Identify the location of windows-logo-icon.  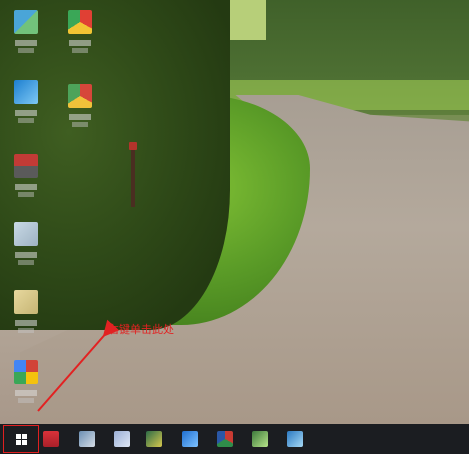
(21, 439).